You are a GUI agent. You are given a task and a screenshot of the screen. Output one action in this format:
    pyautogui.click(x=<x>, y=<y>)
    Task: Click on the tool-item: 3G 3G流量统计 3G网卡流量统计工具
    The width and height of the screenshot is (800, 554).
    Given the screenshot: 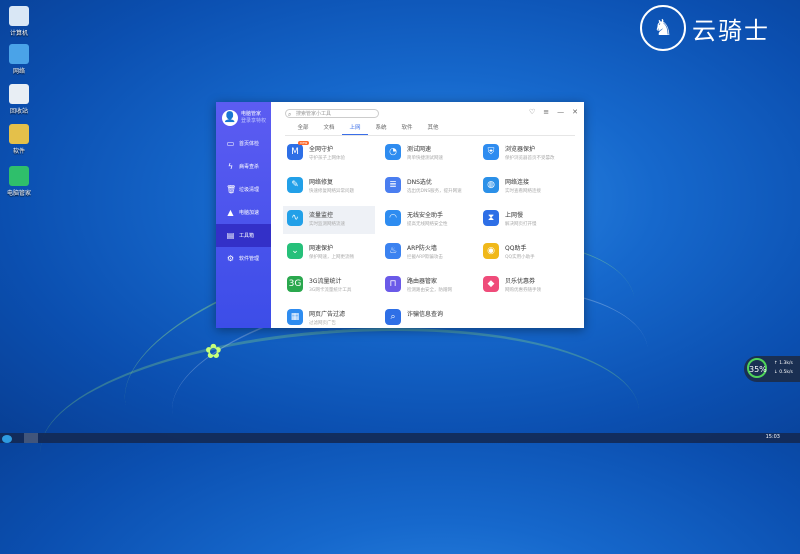 What is the action you would take?
    pyautogui.click(x=329, y=286)
    